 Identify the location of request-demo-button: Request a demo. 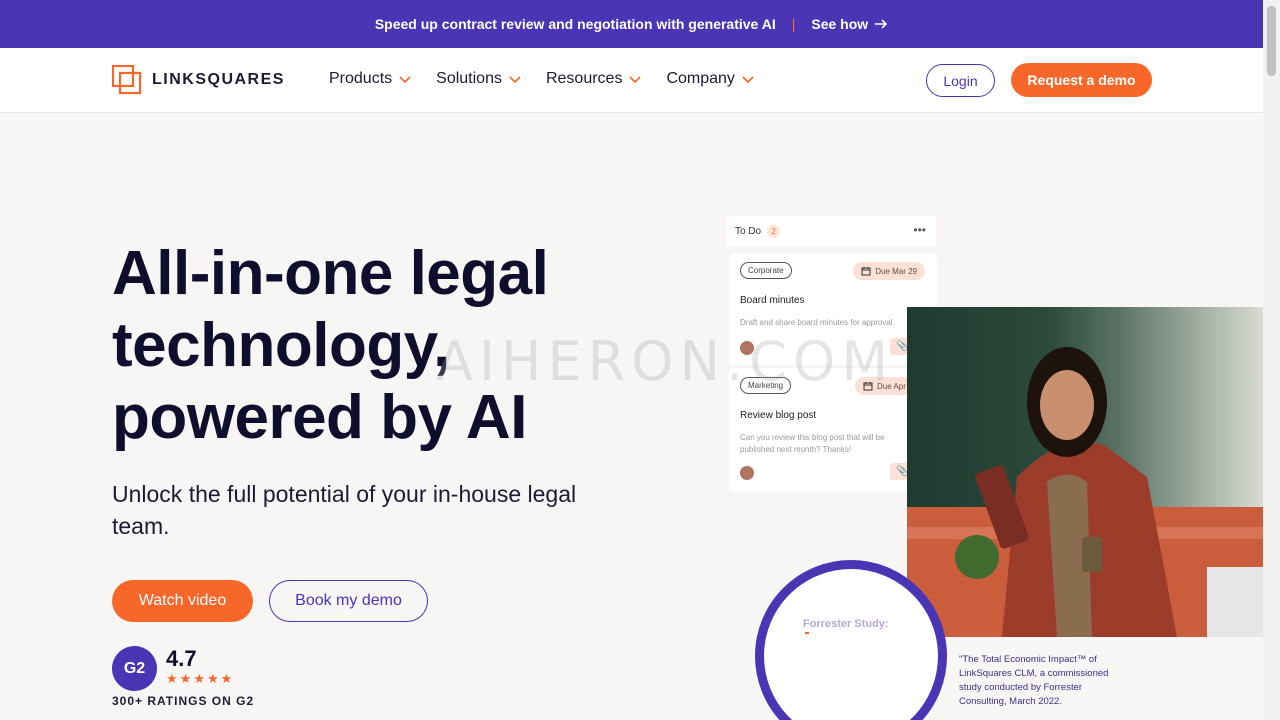
(1081, 80).